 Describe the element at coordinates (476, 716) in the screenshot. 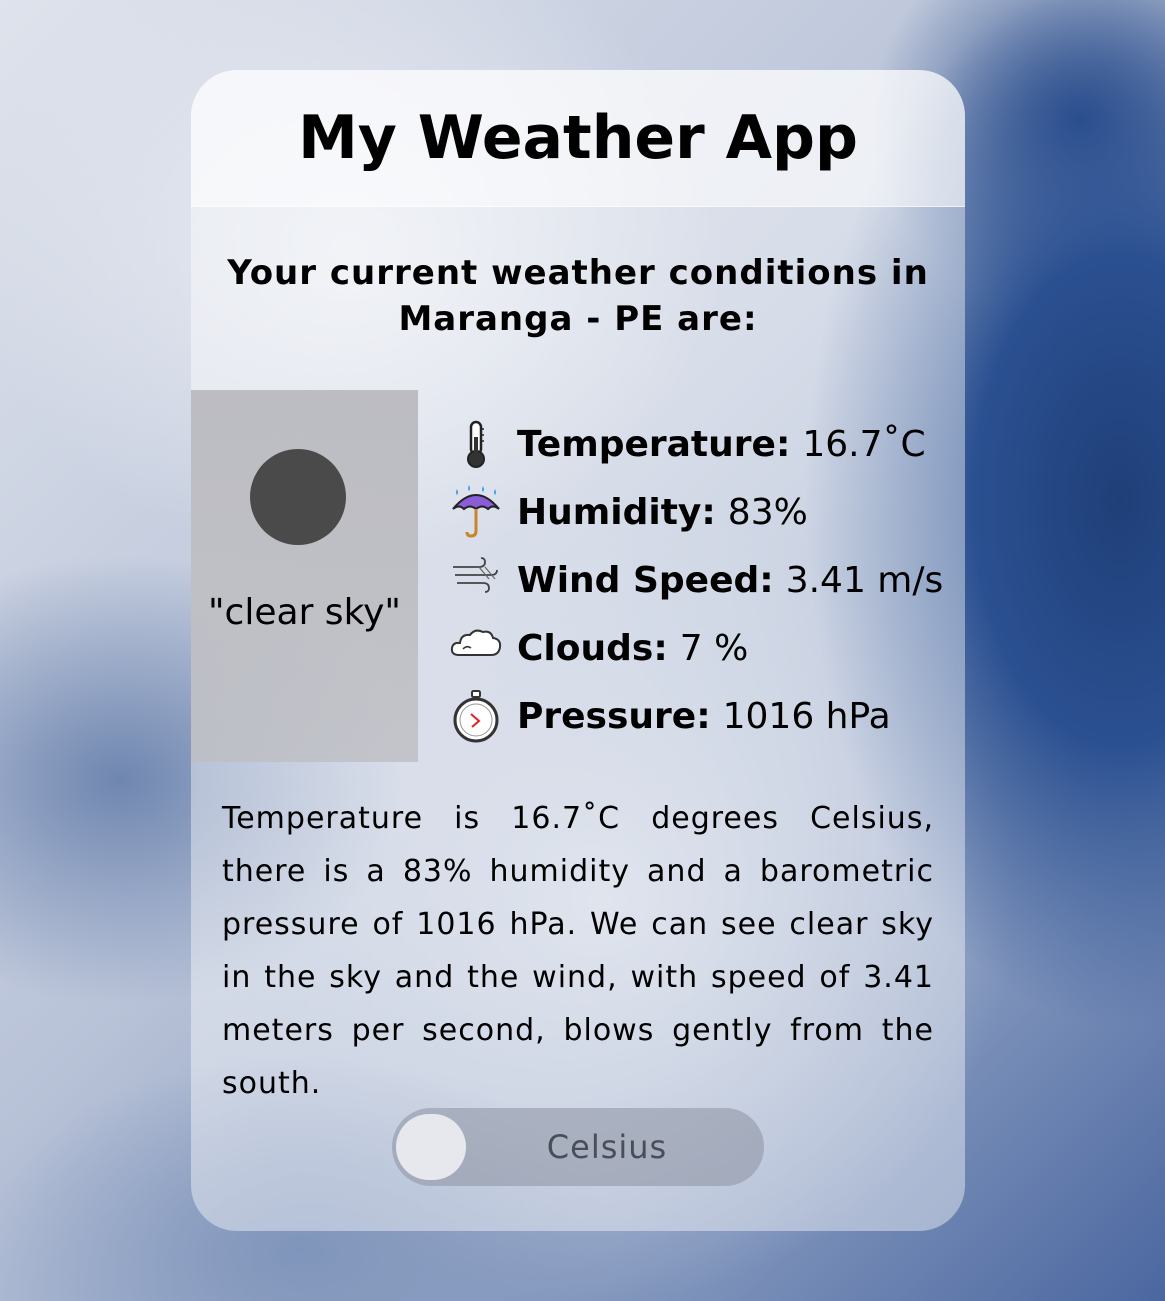

I see `stopwatch-icon` at that location.